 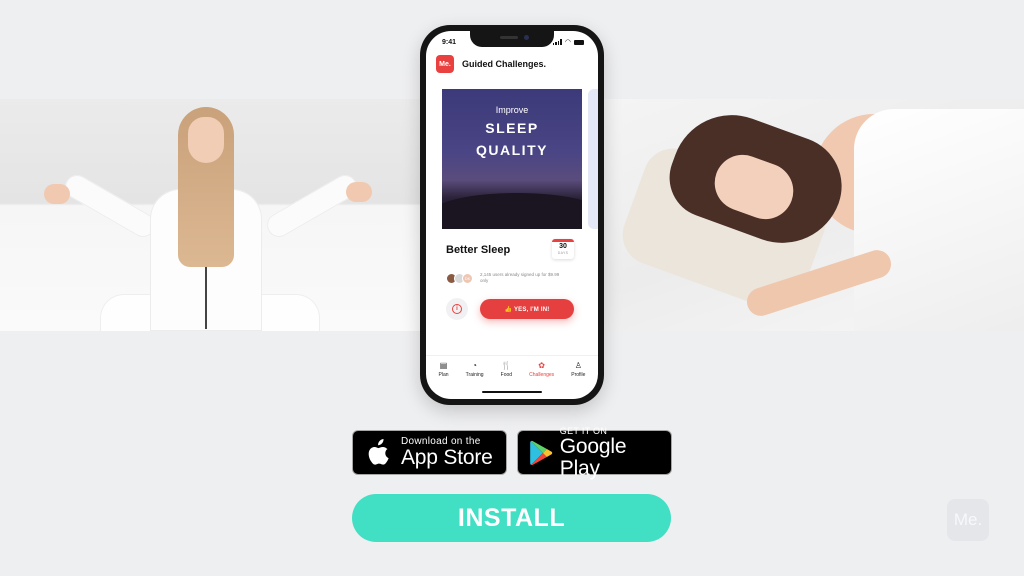 I want to click on hero-title-line1: SLEEP, so click(x=512, y=128).